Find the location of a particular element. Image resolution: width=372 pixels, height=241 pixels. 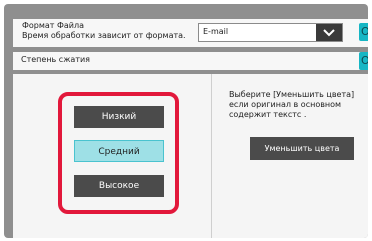

hint-line-2: если оригинал в основном is located at coordinates (285, 104).